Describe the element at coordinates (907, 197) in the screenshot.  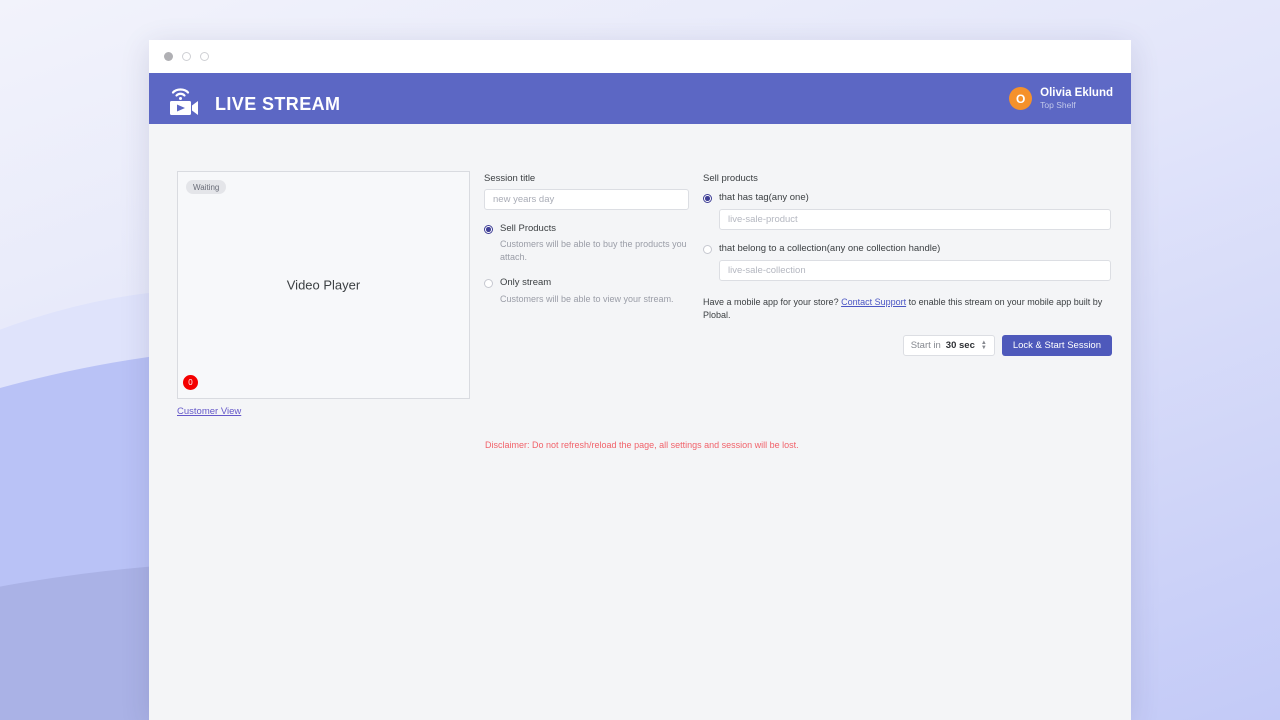
I see `sell-option-tag: that has tag(any one)` at that location.